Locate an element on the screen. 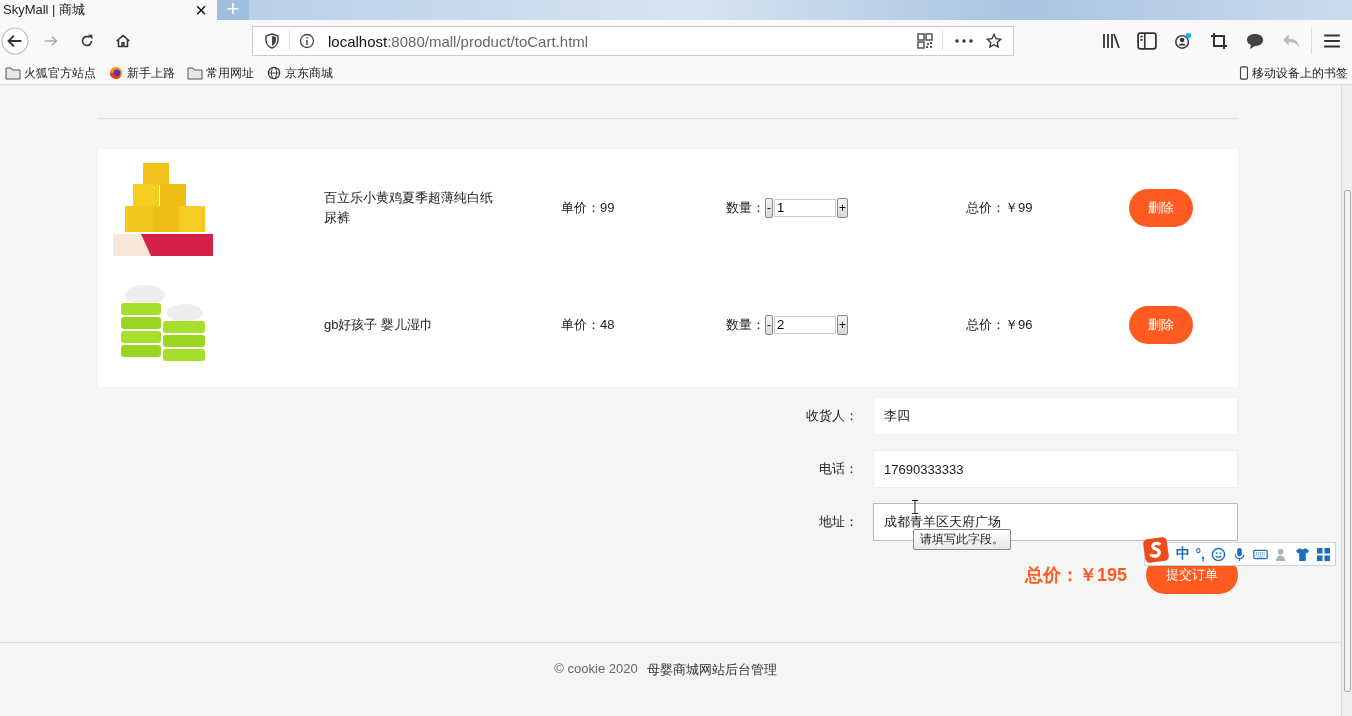 This screenshot has width=1352, height=716. shield-icon is located at coordinates (272, 41).